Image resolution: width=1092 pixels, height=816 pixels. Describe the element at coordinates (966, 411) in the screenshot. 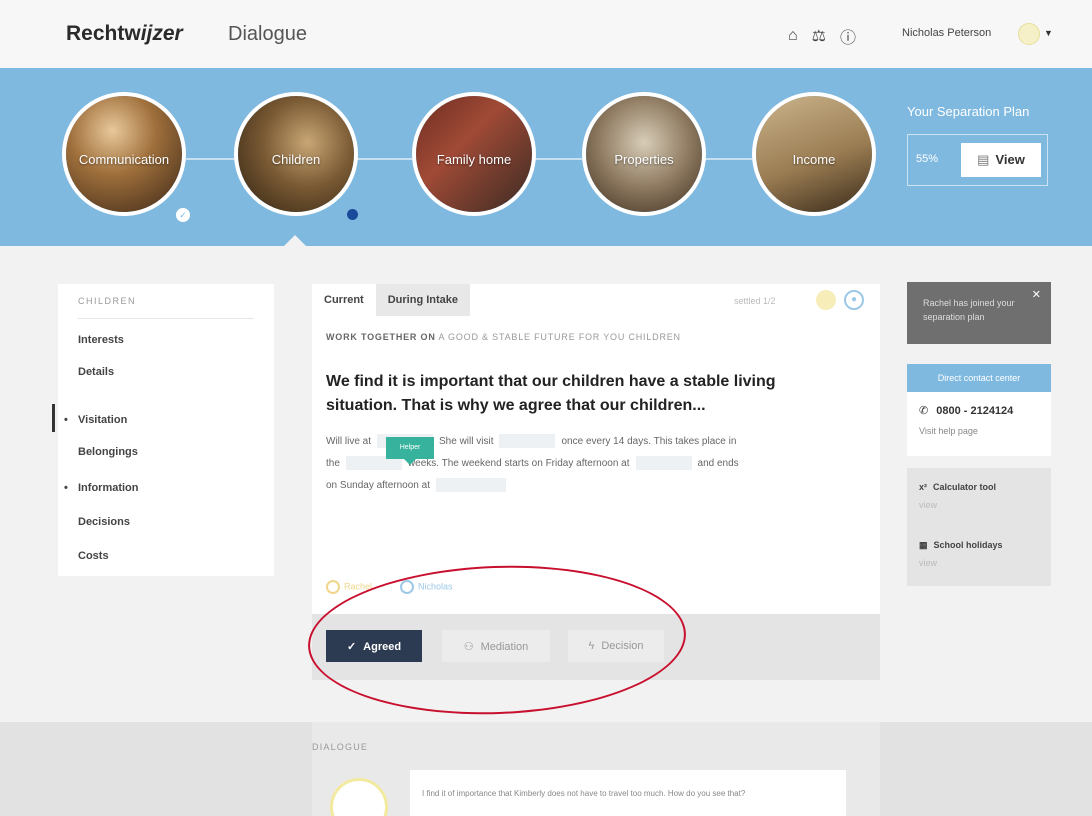

I see `phone-number: ✆ 0800 - 2124124` at that location.